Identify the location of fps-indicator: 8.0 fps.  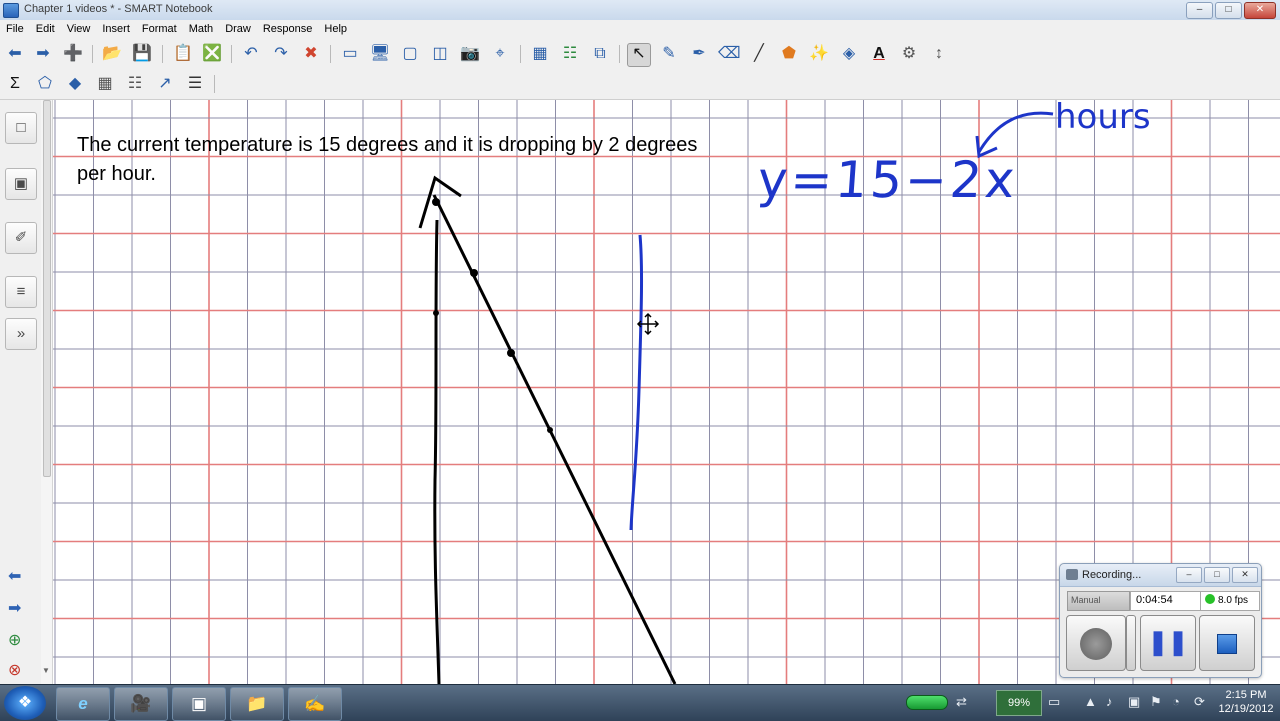
(1230, 601).